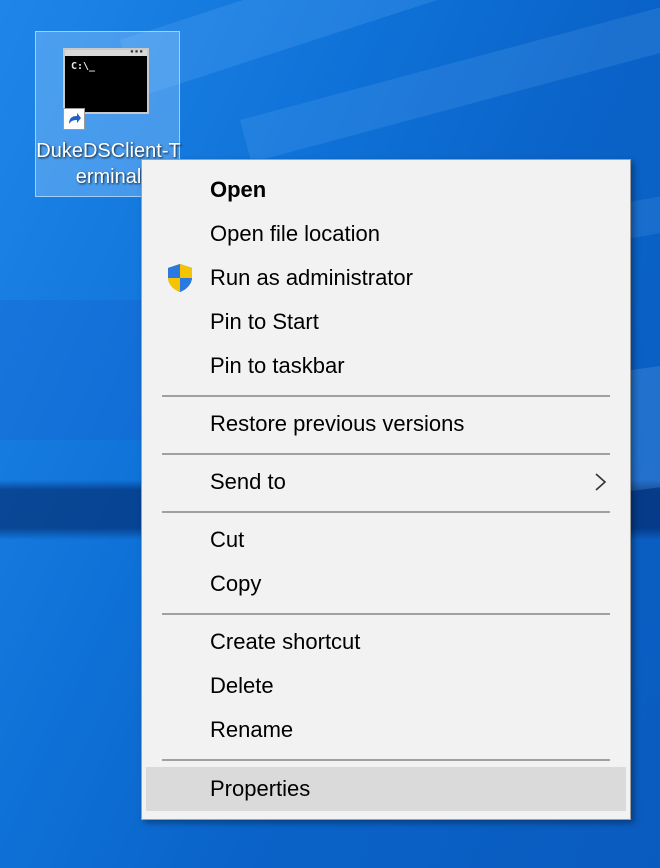  What do you see at coordinates (252, 729) in the screenshot?
I see `menu-item-label: Rename` at bounding box center [252, 729].